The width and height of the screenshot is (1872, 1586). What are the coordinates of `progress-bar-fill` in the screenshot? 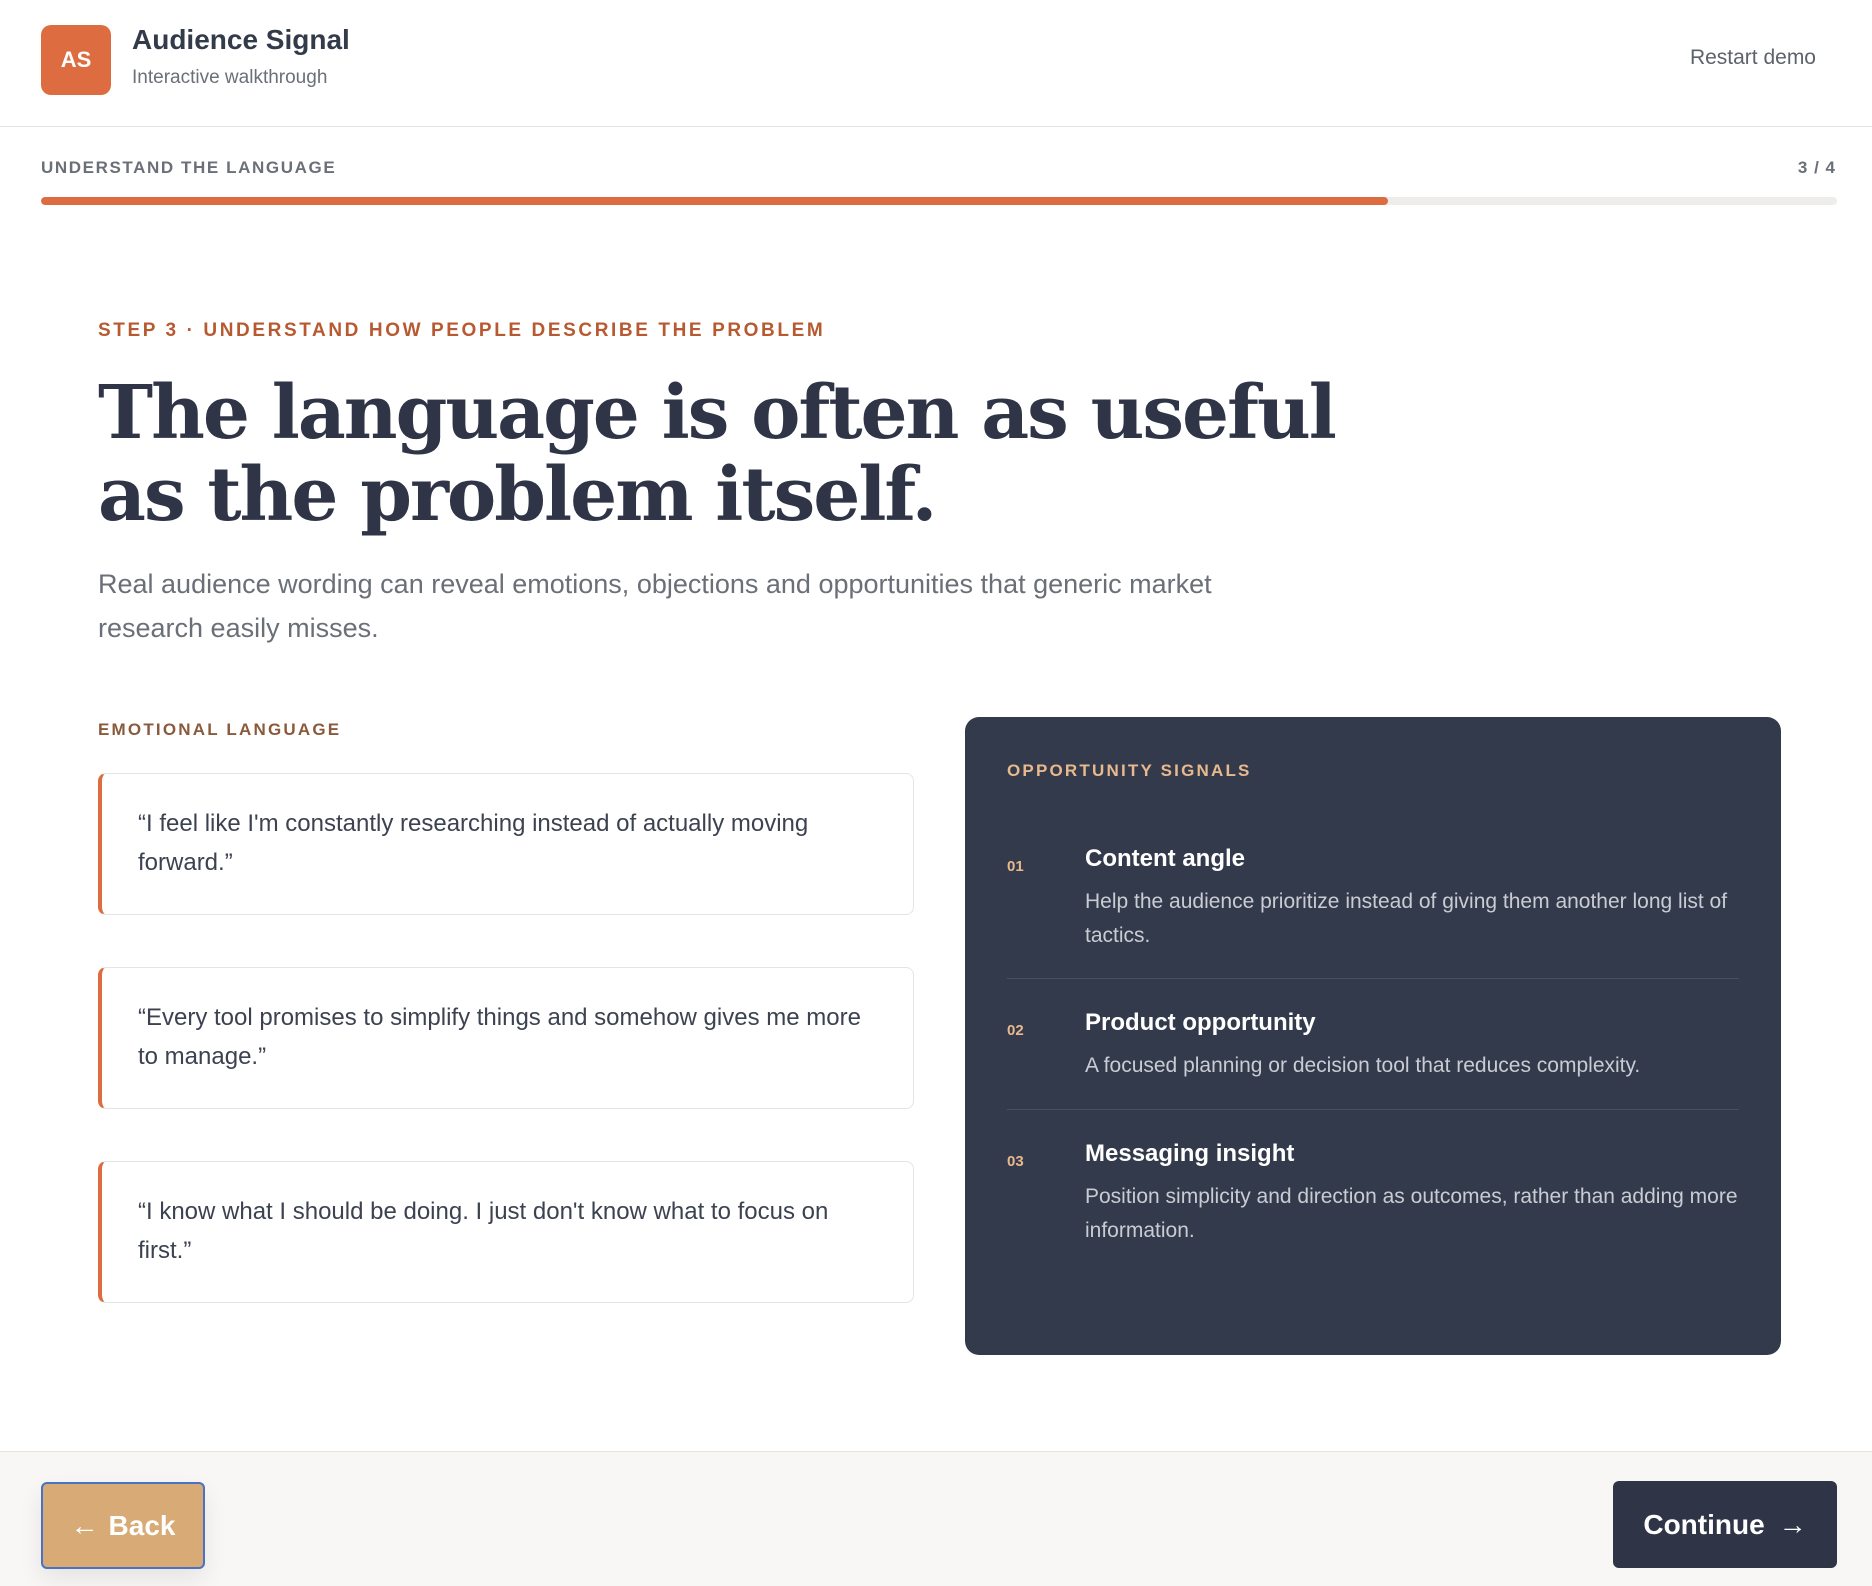 It's located at (714, 201).